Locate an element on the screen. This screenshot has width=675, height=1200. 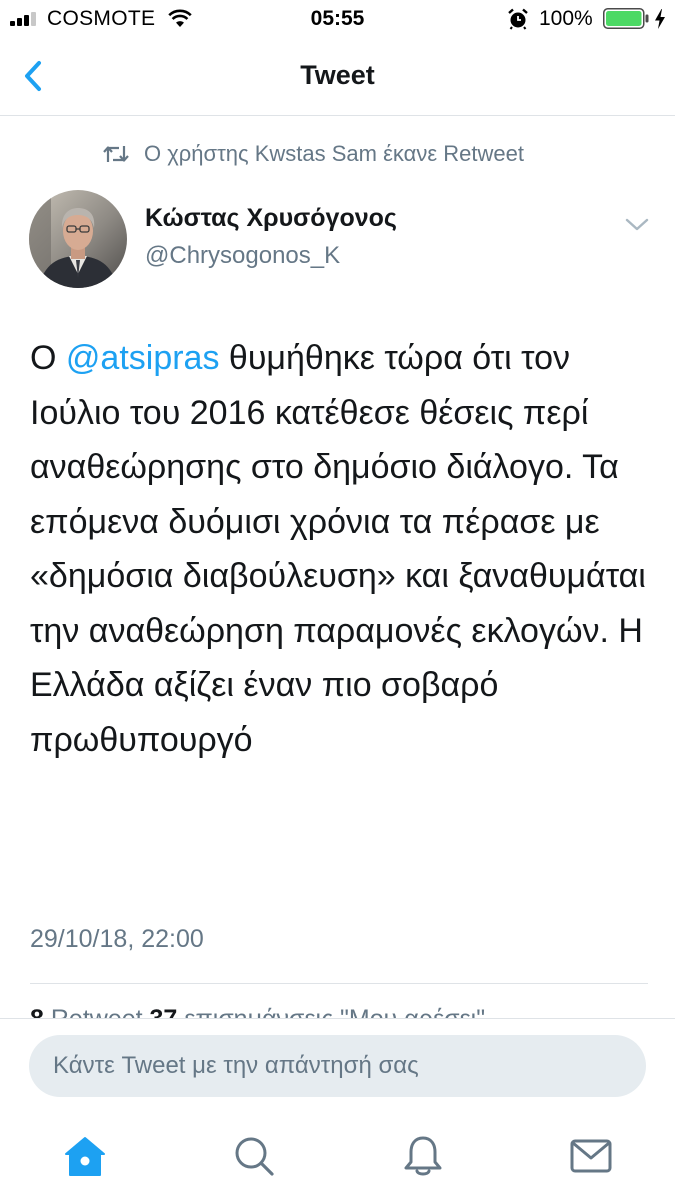
tweet-text-start: Ο is located at coordinates (48, 358).